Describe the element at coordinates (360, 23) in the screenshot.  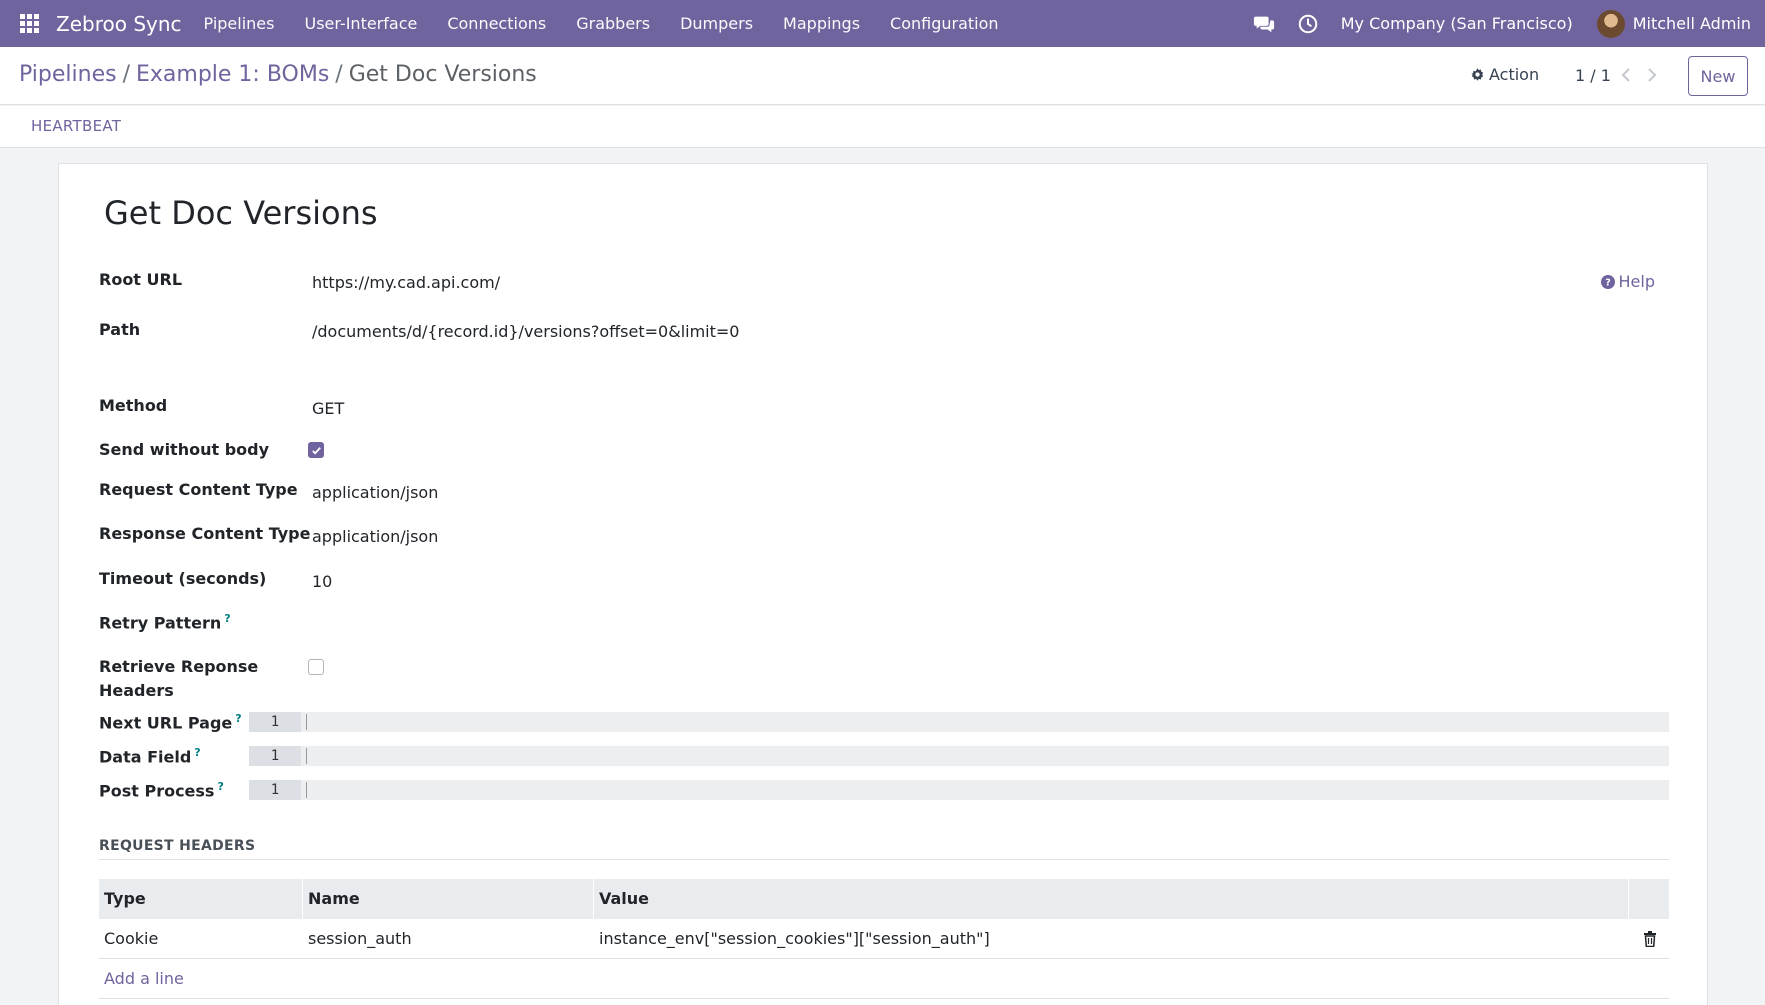
I see `menu-user-interface: User-Interface` at that location.